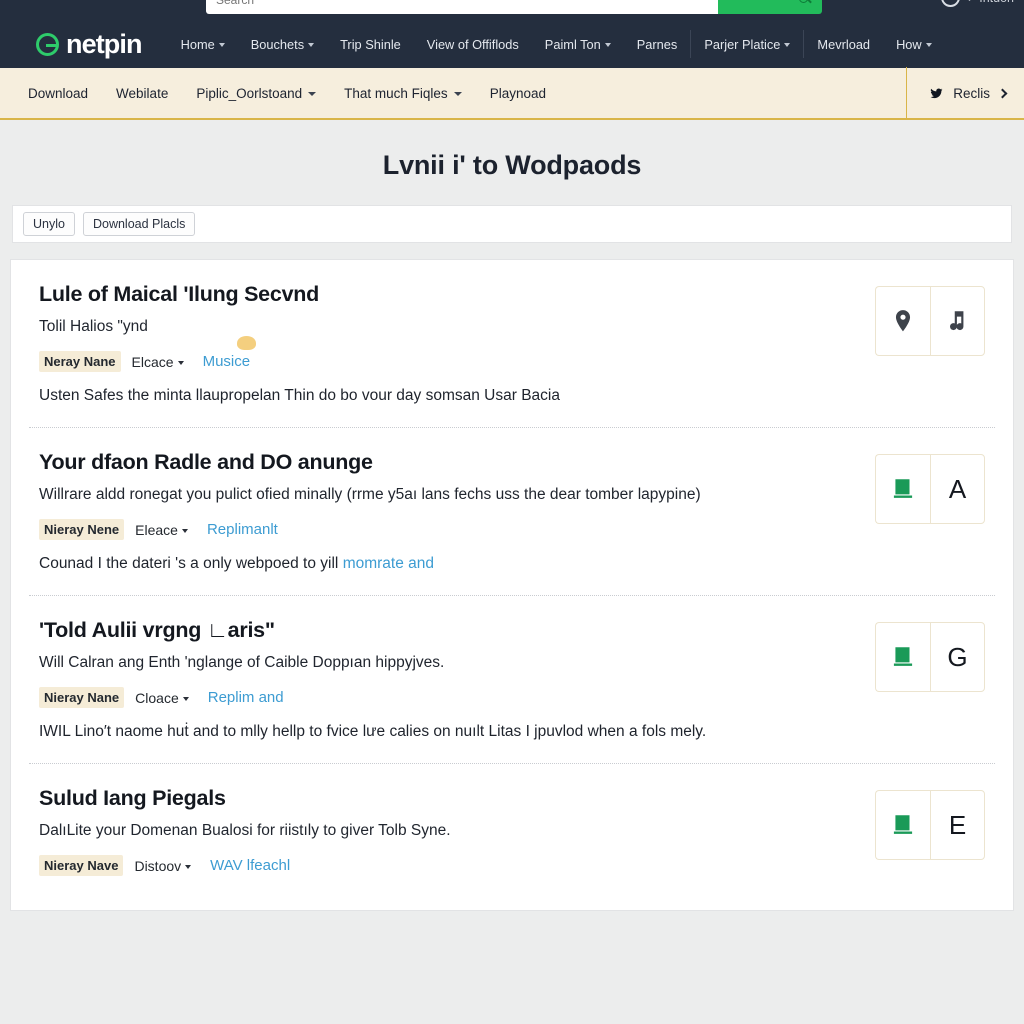  What do you see at coordinates (246, 697) in the screenshot?
I see `category-link: Replim and` at bounding box center [246, 697].